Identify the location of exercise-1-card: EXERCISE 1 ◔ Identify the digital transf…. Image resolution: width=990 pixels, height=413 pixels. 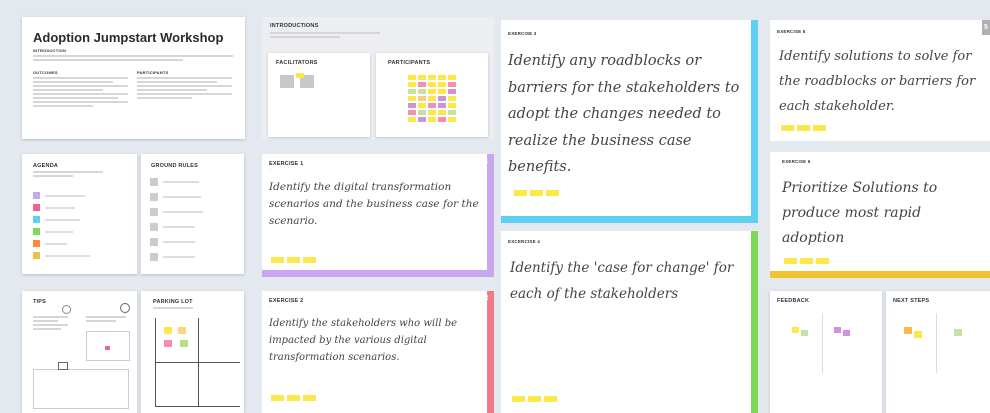
(378, 215).